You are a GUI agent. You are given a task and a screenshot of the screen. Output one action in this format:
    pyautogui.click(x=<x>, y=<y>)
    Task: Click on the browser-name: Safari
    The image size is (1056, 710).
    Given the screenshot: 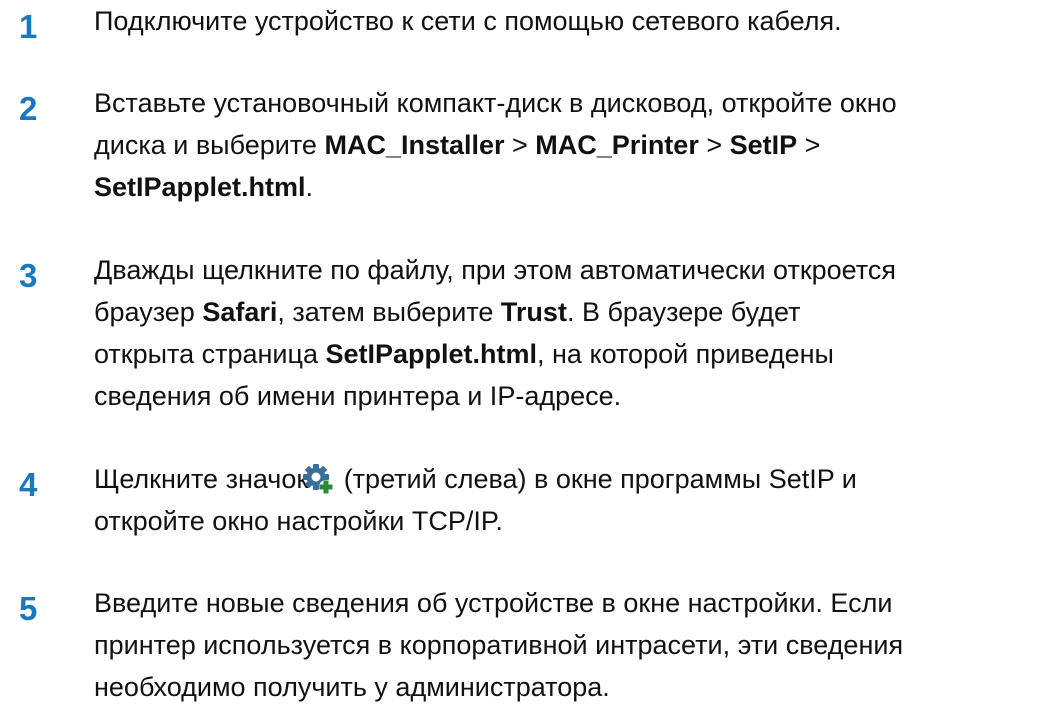 What is the action you would take?
    pyautogui.click(x=240, y=312)
    